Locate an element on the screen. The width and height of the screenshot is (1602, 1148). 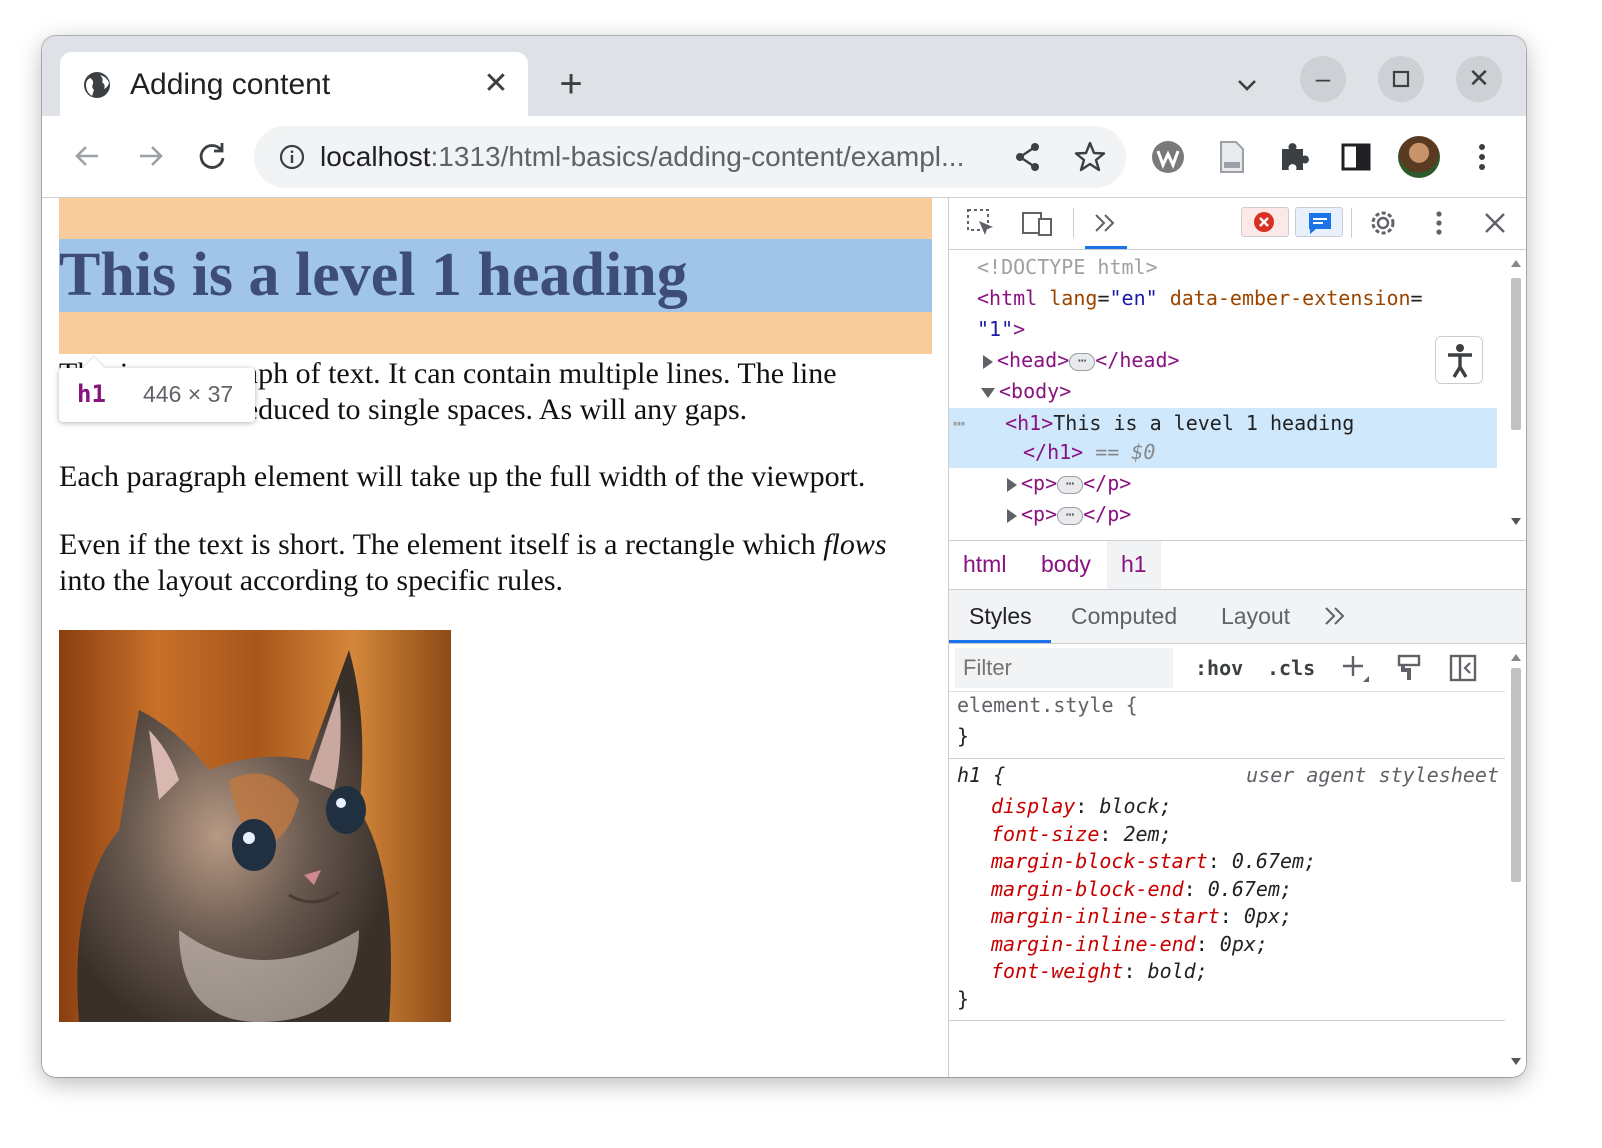
doctype-node: <!DOCTYPE html> is located at coordinates (1251, 267).